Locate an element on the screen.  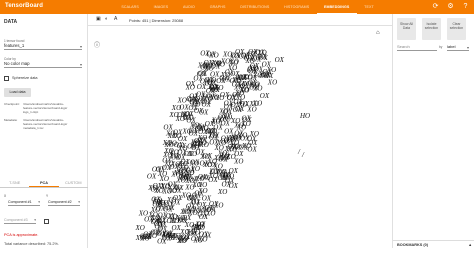
by-label: by is located at coordinates (441, 47).